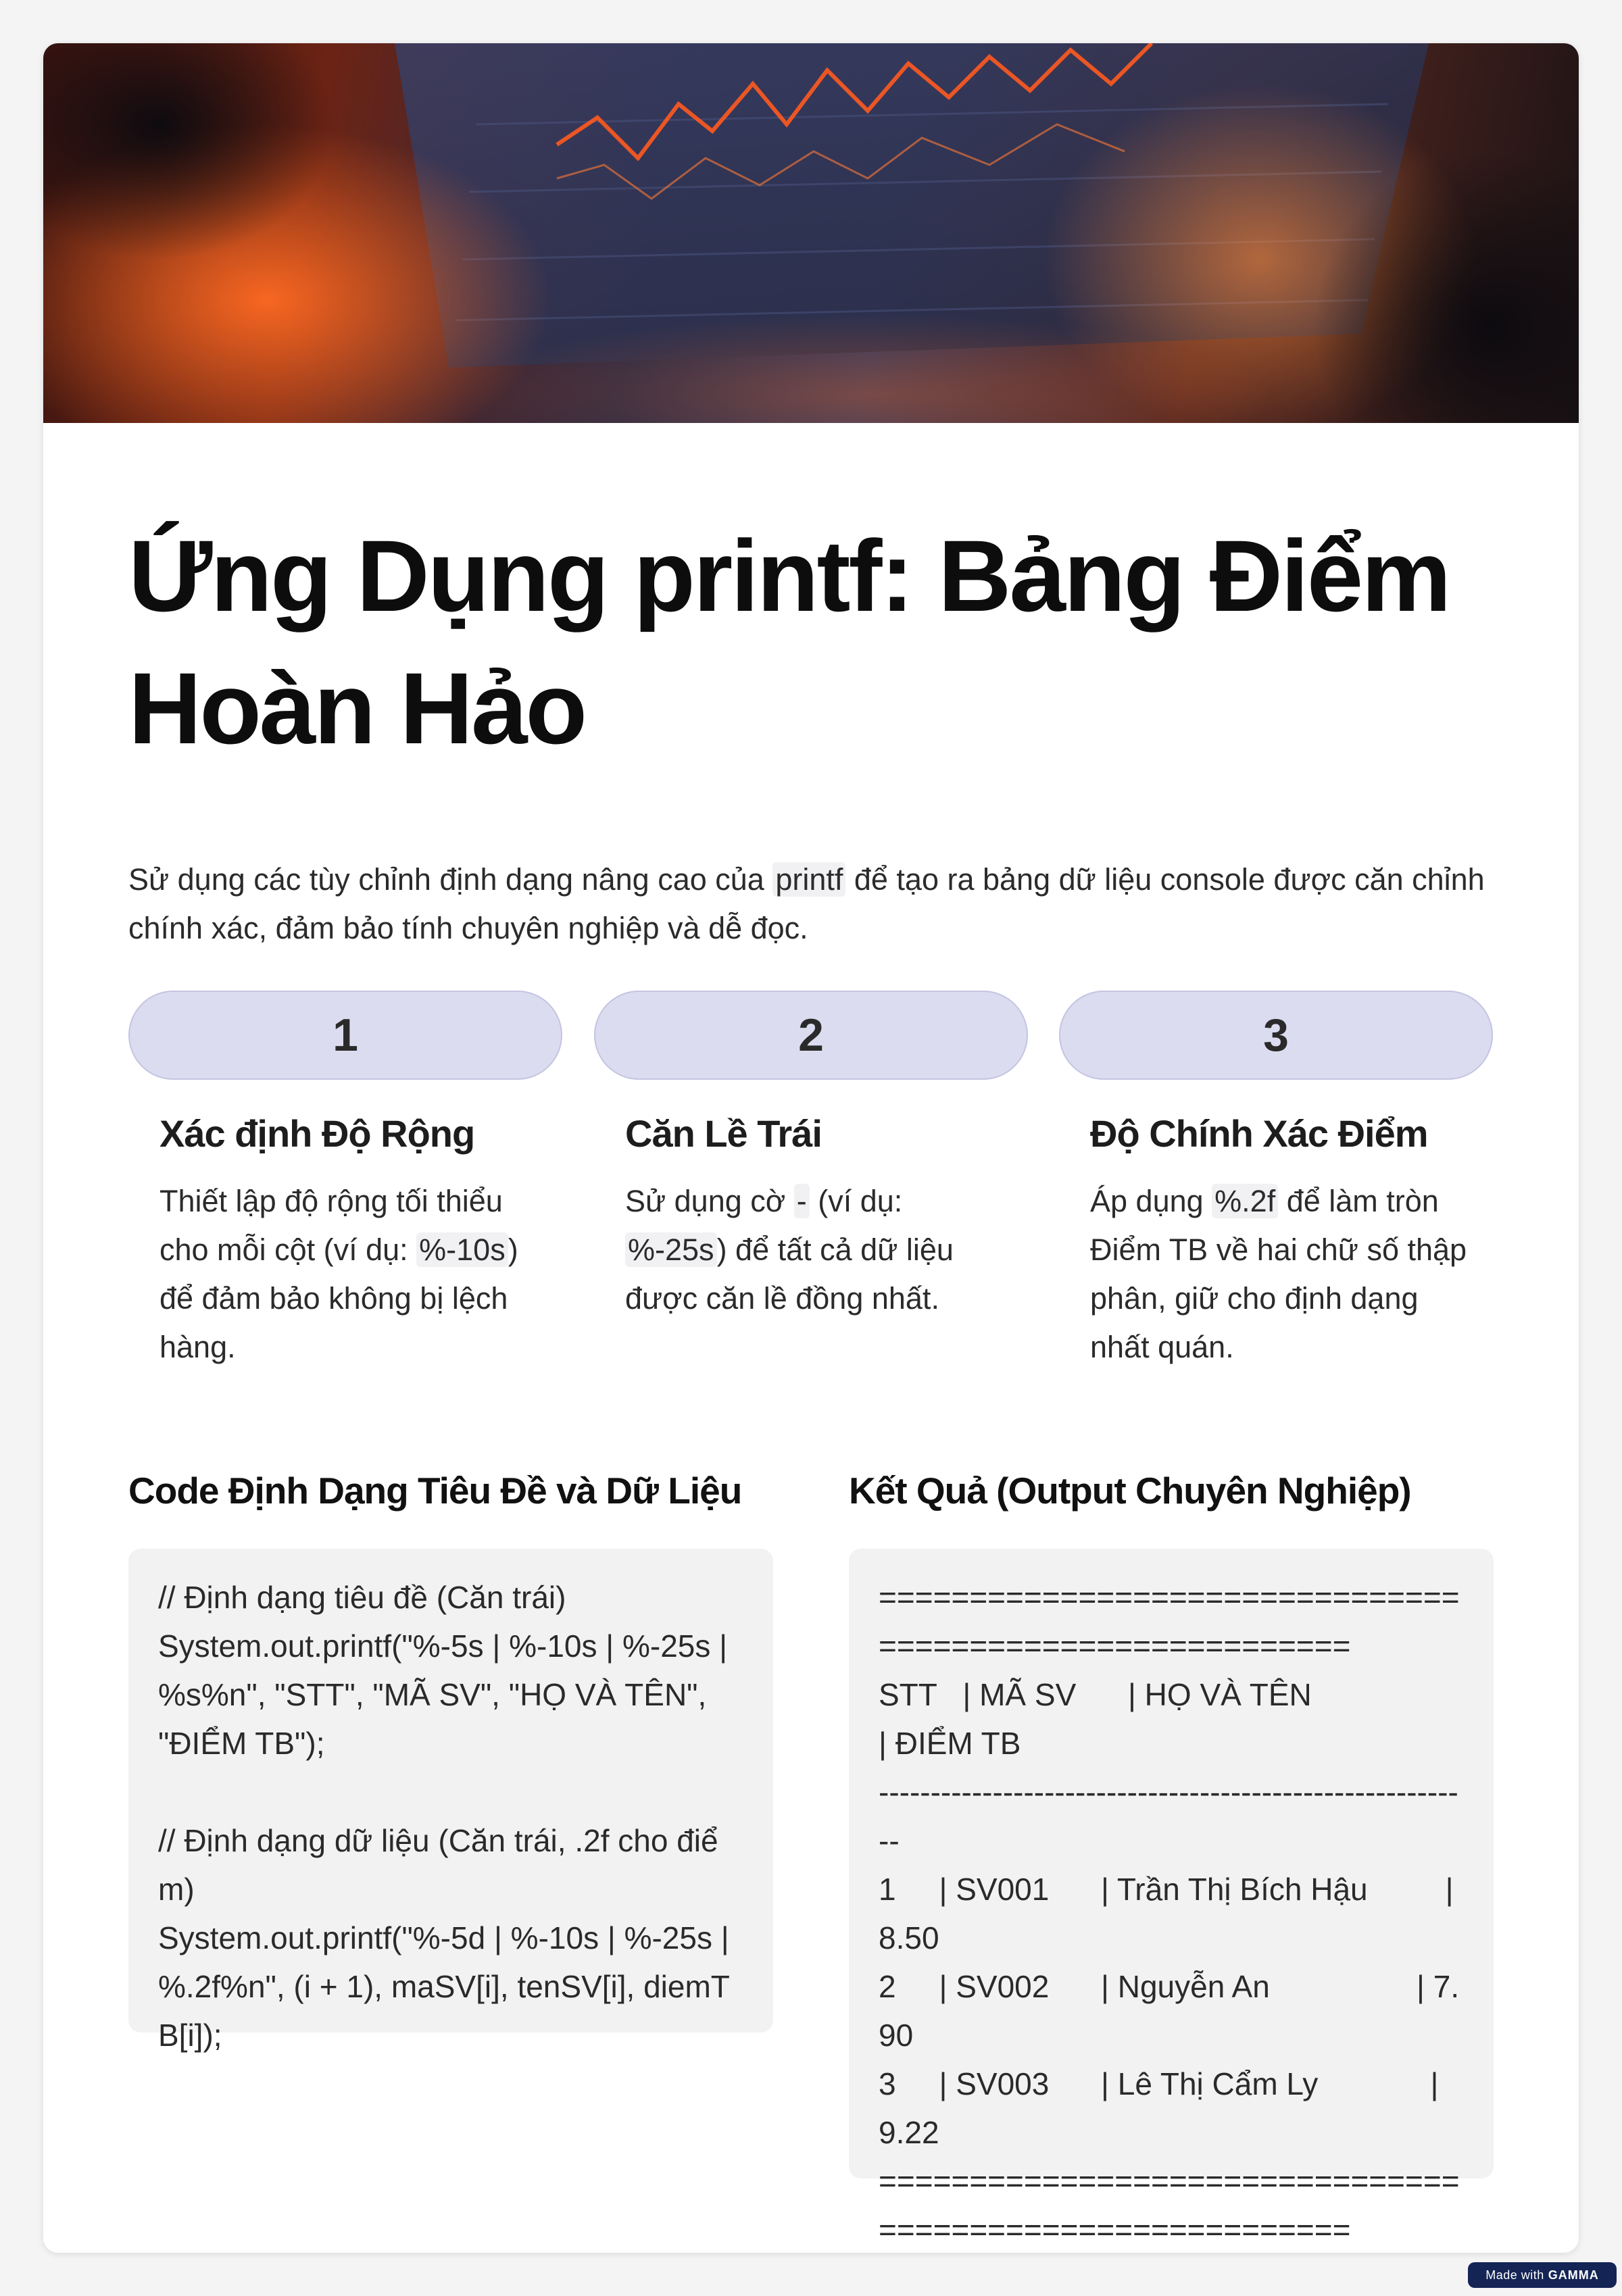  I want to click on step-body-code: %-10s, so click(462, 1250).